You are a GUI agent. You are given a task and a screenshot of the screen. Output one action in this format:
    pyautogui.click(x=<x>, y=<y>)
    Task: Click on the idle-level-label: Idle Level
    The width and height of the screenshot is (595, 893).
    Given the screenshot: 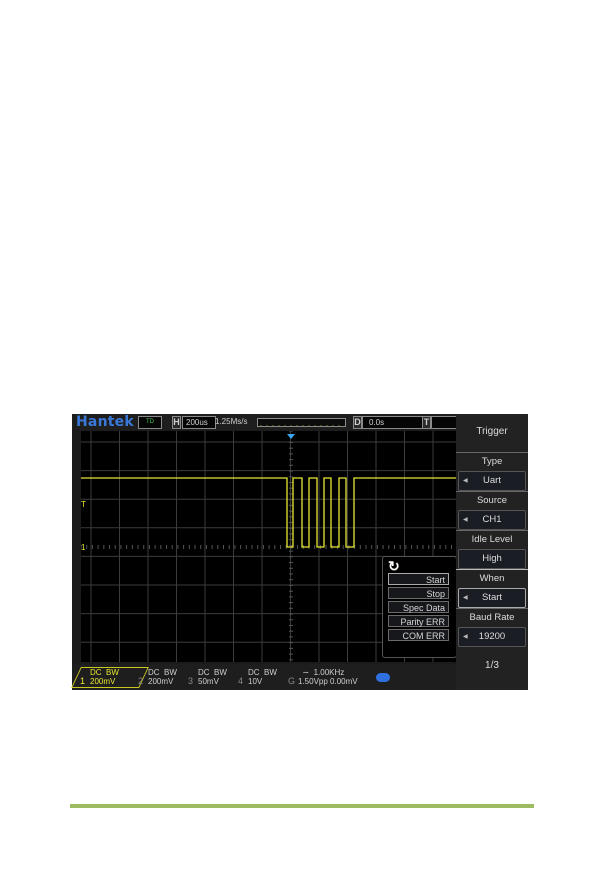 What is the action you would take?
    pyautogui.click(x=492, y=539)
    